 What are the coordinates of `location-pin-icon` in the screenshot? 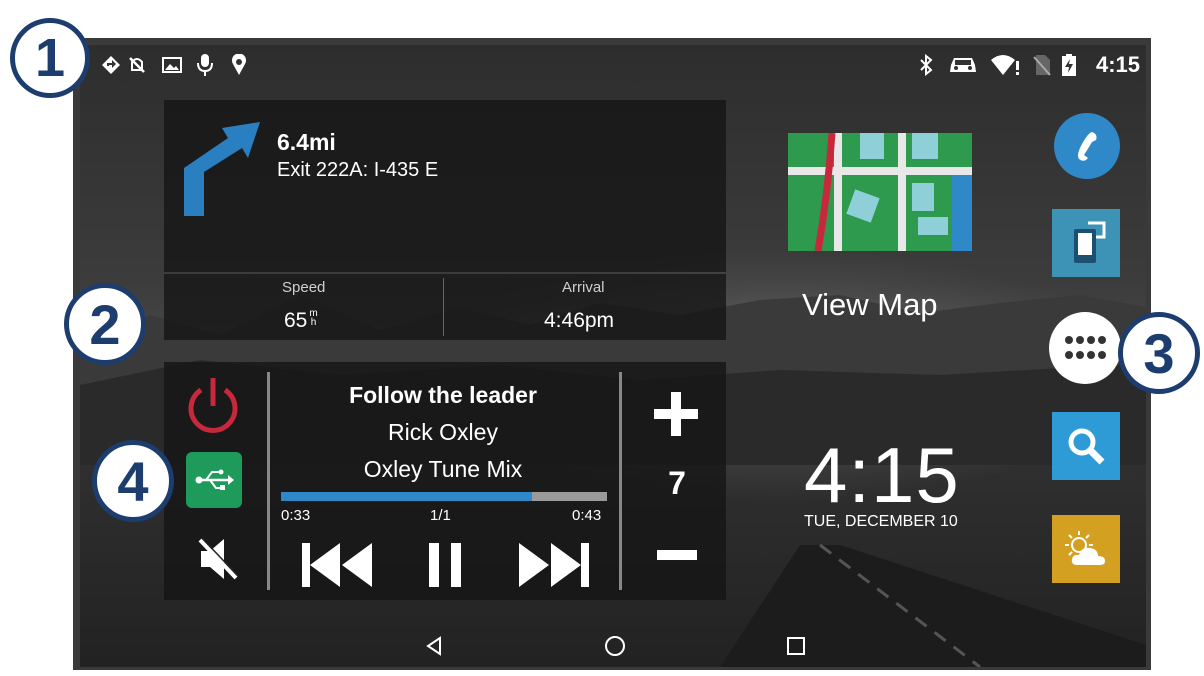 It's located at (239, 65).